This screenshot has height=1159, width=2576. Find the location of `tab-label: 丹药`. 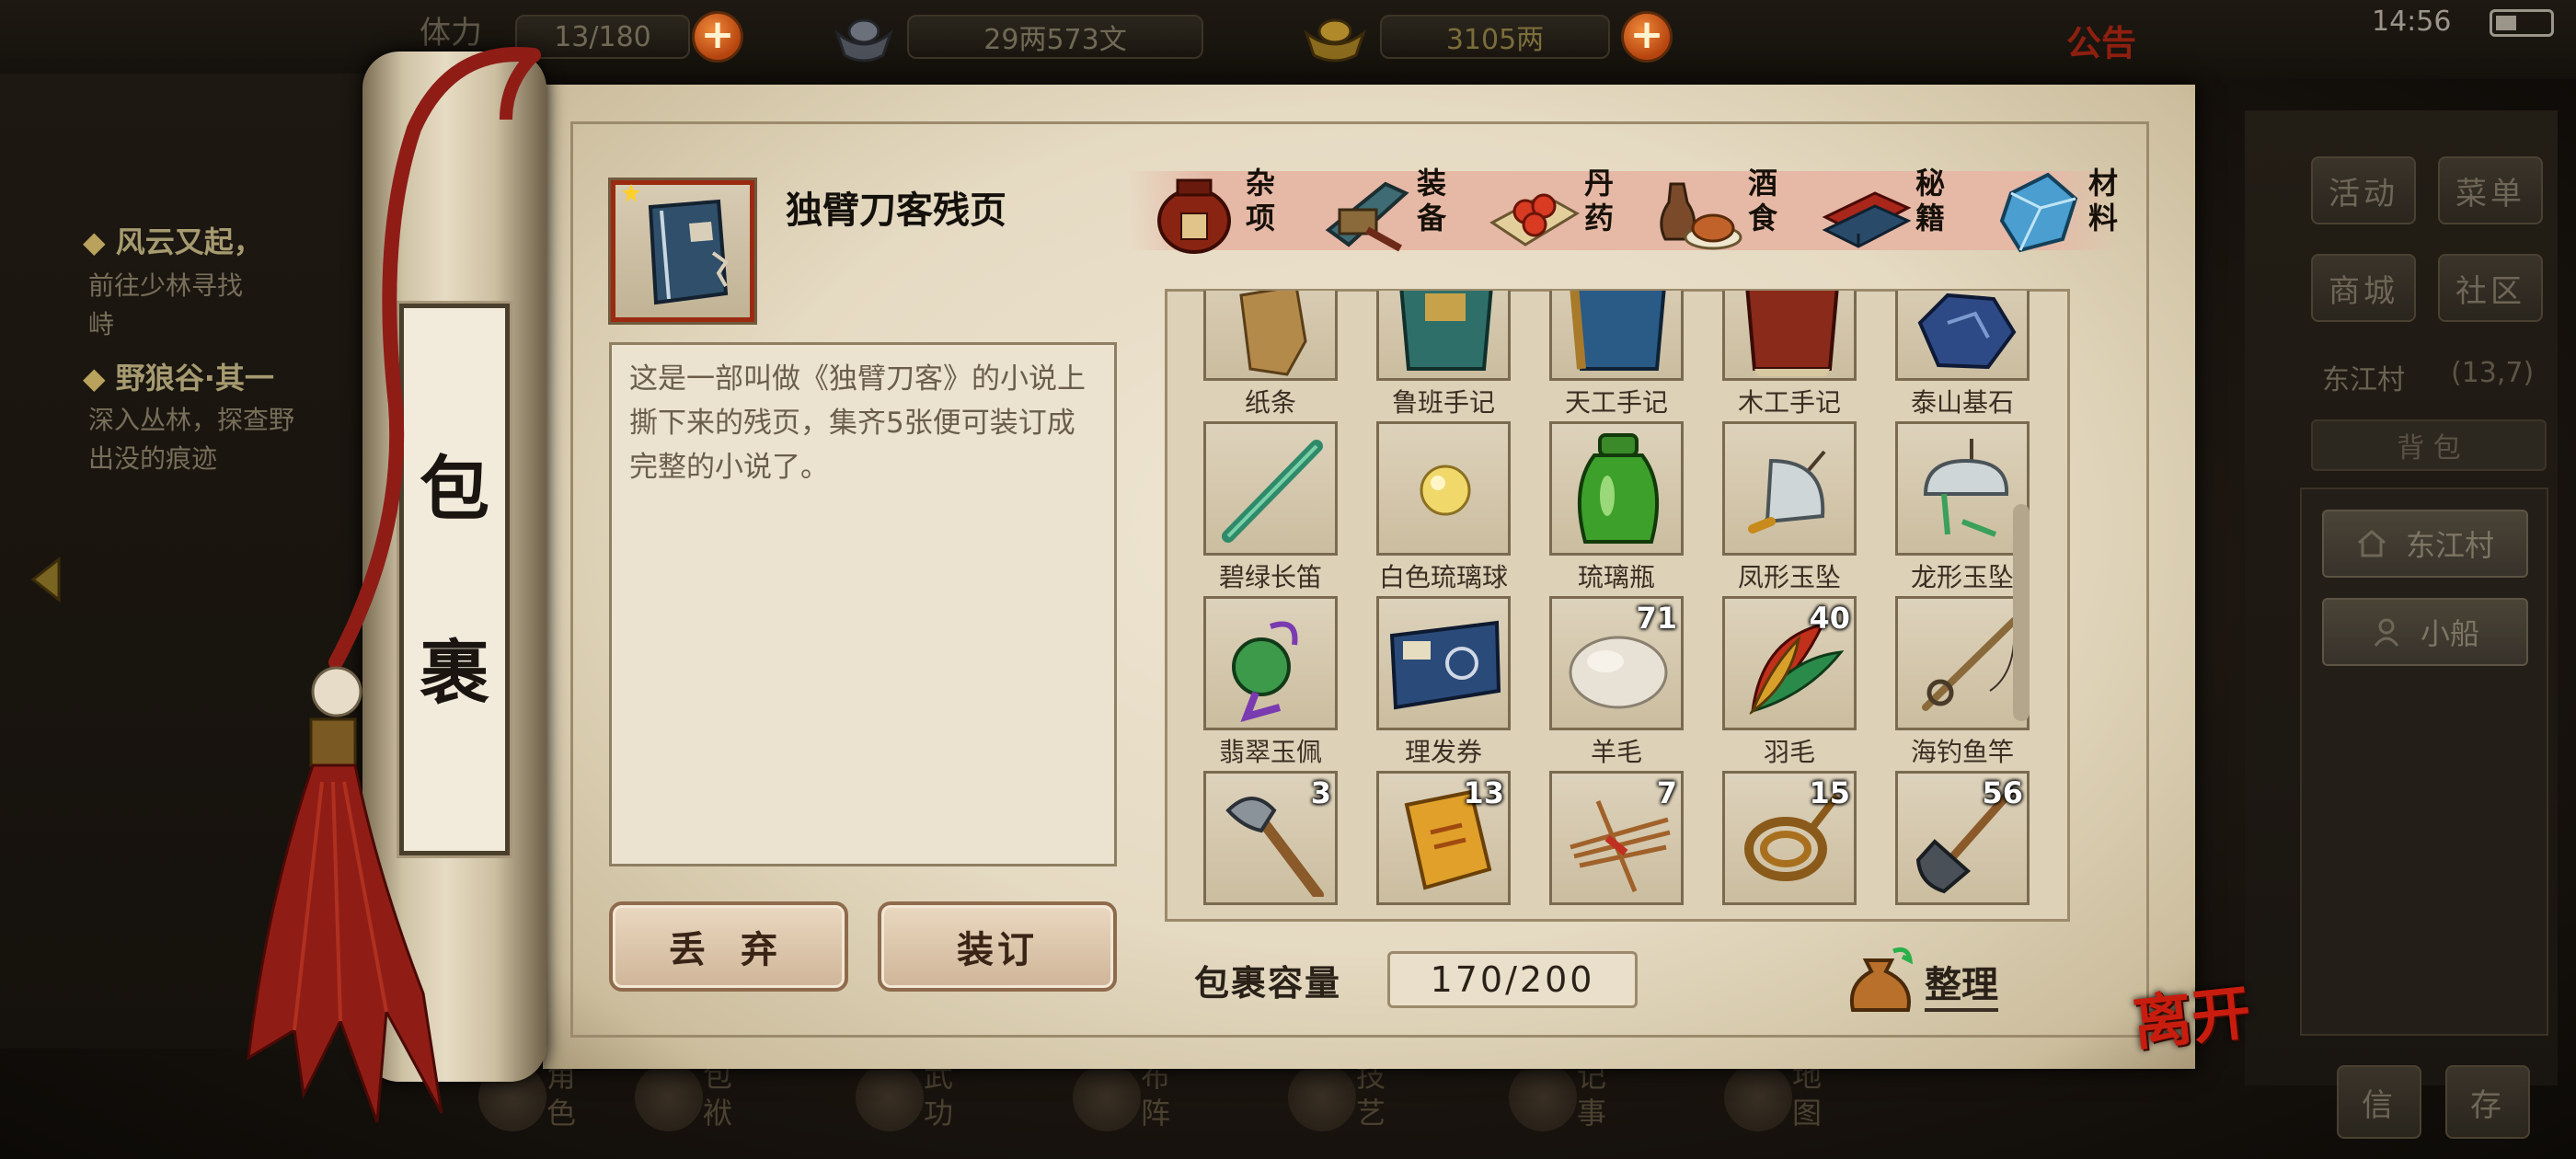

tab-label: 丹药 is located at coordinates (1599, 200).